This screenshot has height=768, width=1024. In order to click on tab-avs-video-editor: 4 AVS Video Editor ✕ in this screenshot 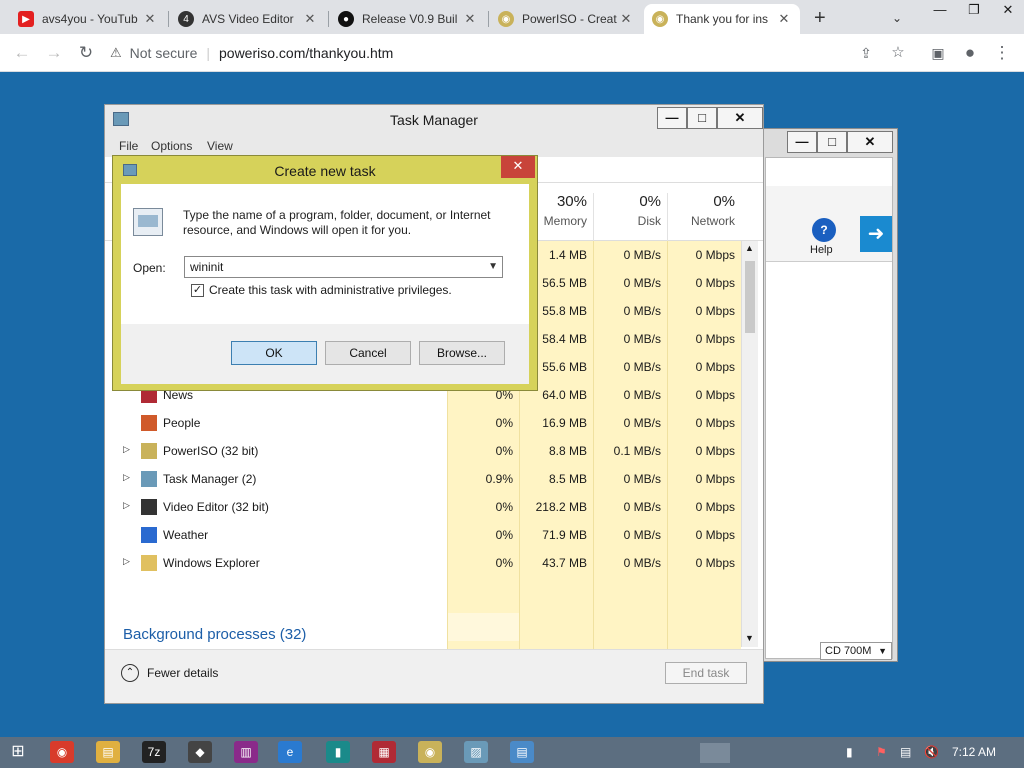, I will do `click(248, 19)`.